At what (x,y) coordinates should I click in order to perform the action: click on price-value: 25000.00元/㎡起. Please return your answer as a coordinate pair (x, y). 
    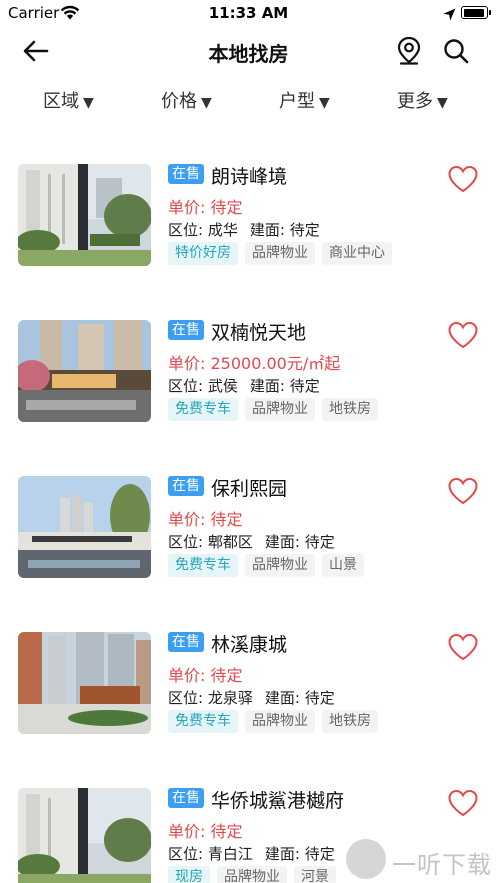
    Looking at the image, I should click on (275, 363).